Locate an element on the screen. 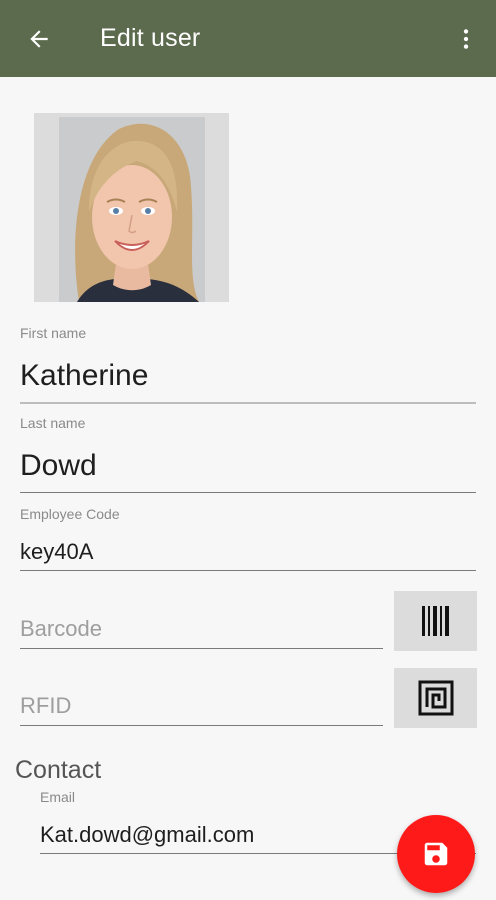 The image size is (496, 900). last-name-label: Last name is located at coordinates (53, 423).